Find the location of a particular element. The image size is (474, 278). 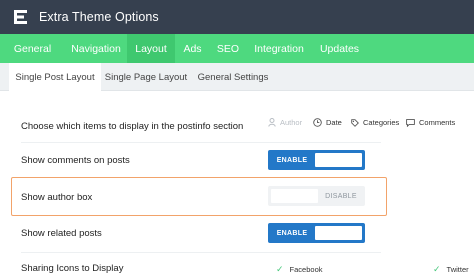

user-icon is located at coordinates (272, 122).